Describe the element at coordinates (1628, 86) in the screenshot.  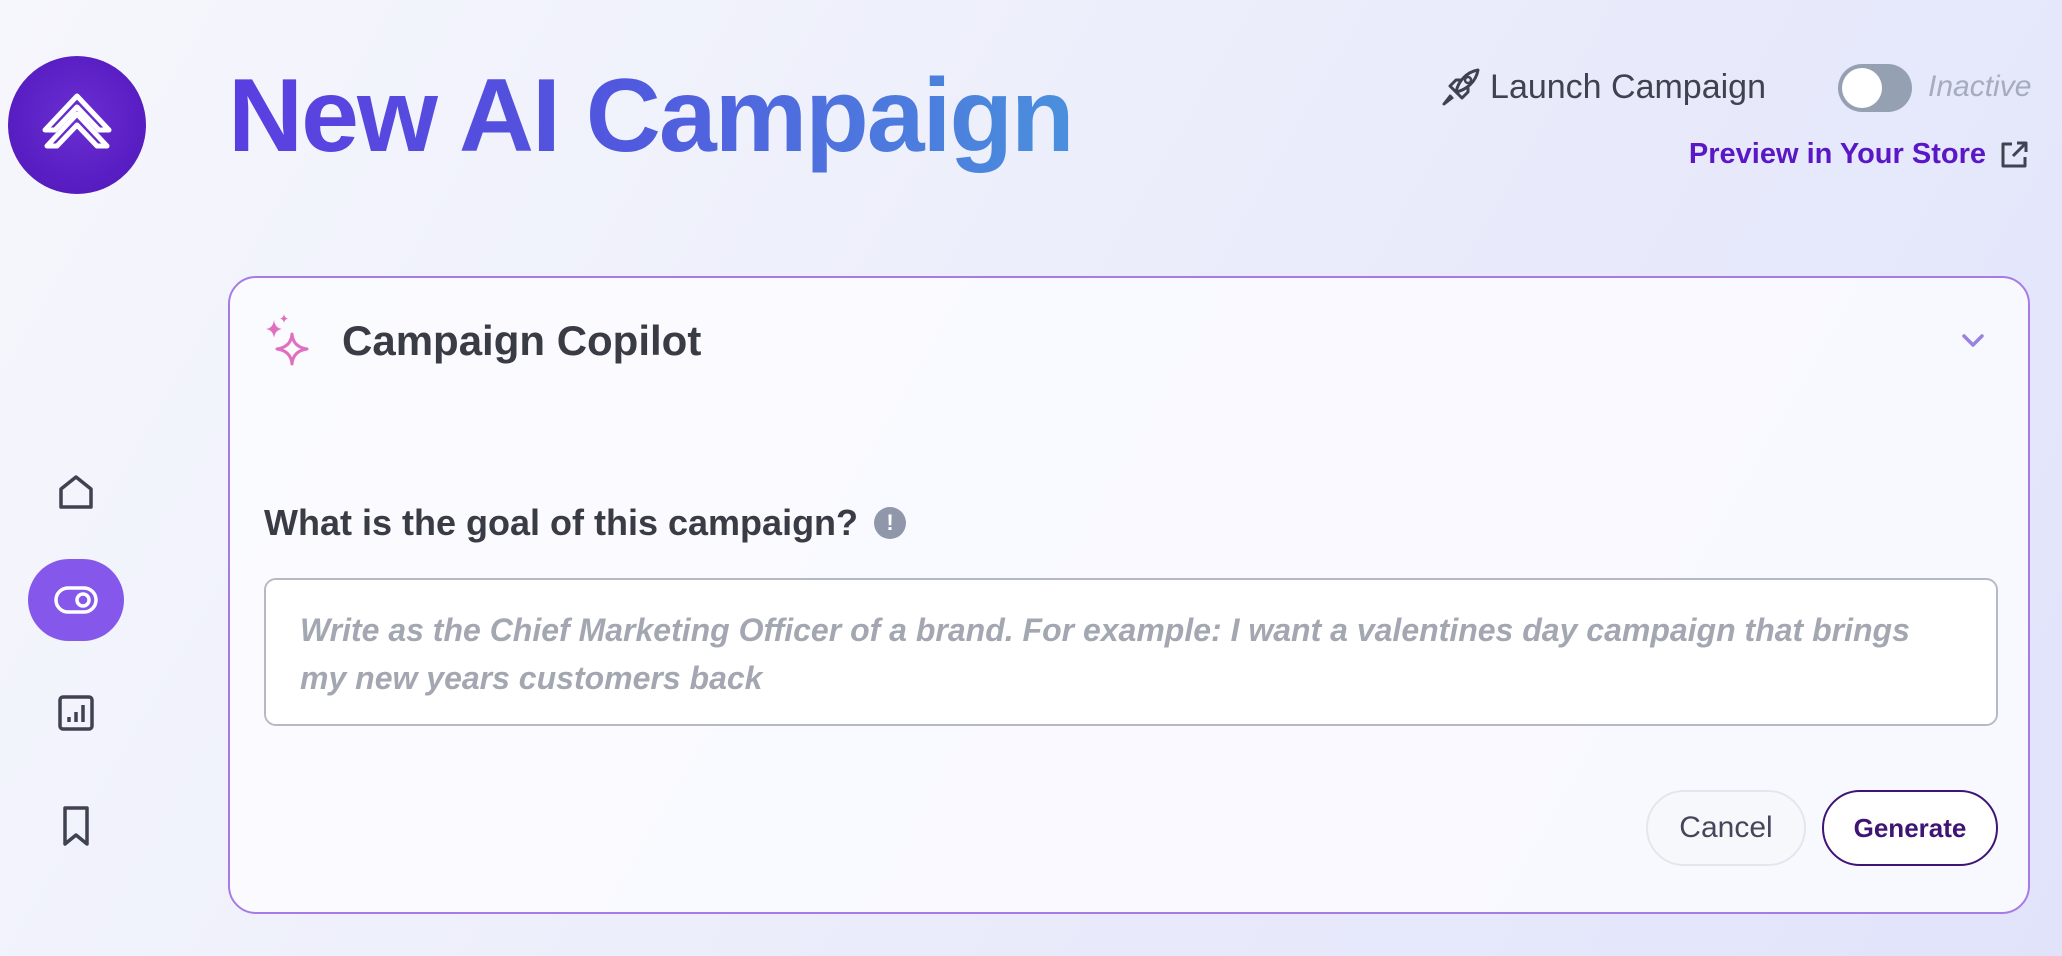
I see `launch-campaign-label: Launch Campaign` at that location.